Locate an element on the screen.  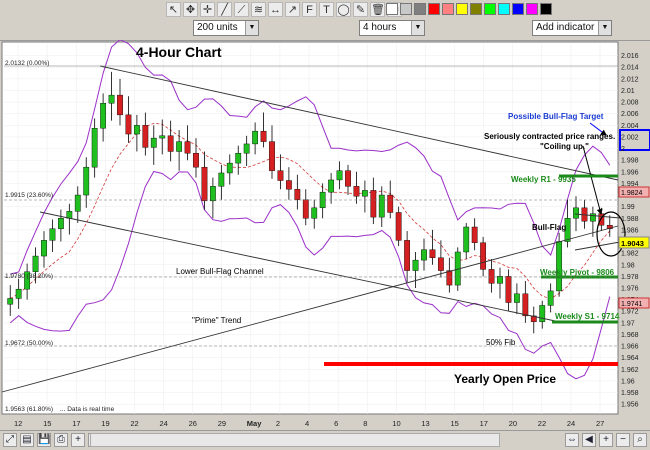
y-tick-label: 1.988 is located at coordinates (630, 219).